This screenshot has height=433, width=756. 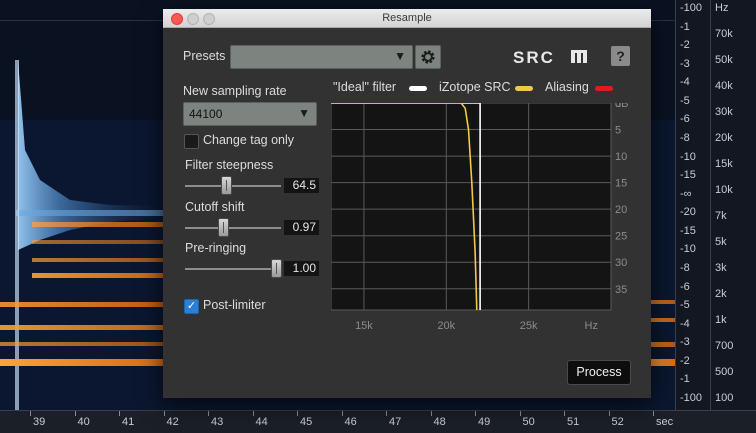 I want to click on dialog-title: Resample, so click(x=407, y=18).